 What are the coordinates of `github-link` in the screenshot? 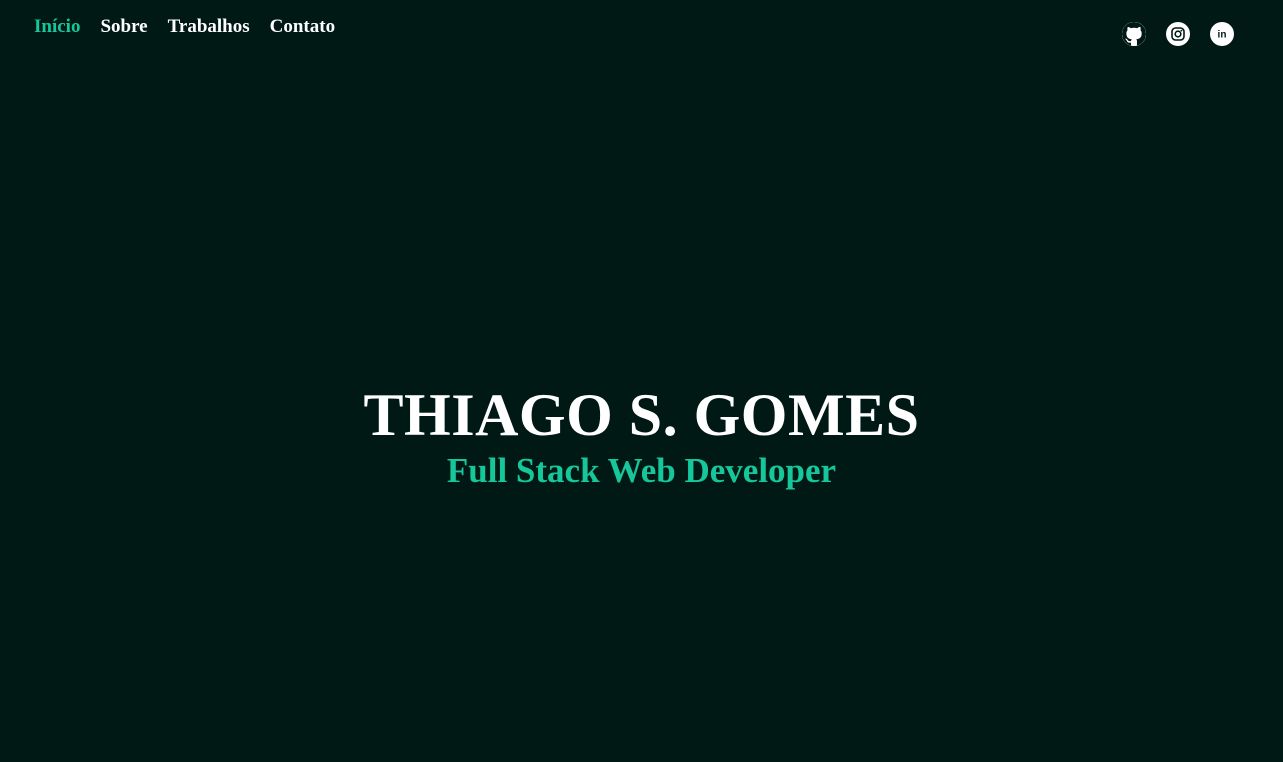 It's located at (1134, 34).